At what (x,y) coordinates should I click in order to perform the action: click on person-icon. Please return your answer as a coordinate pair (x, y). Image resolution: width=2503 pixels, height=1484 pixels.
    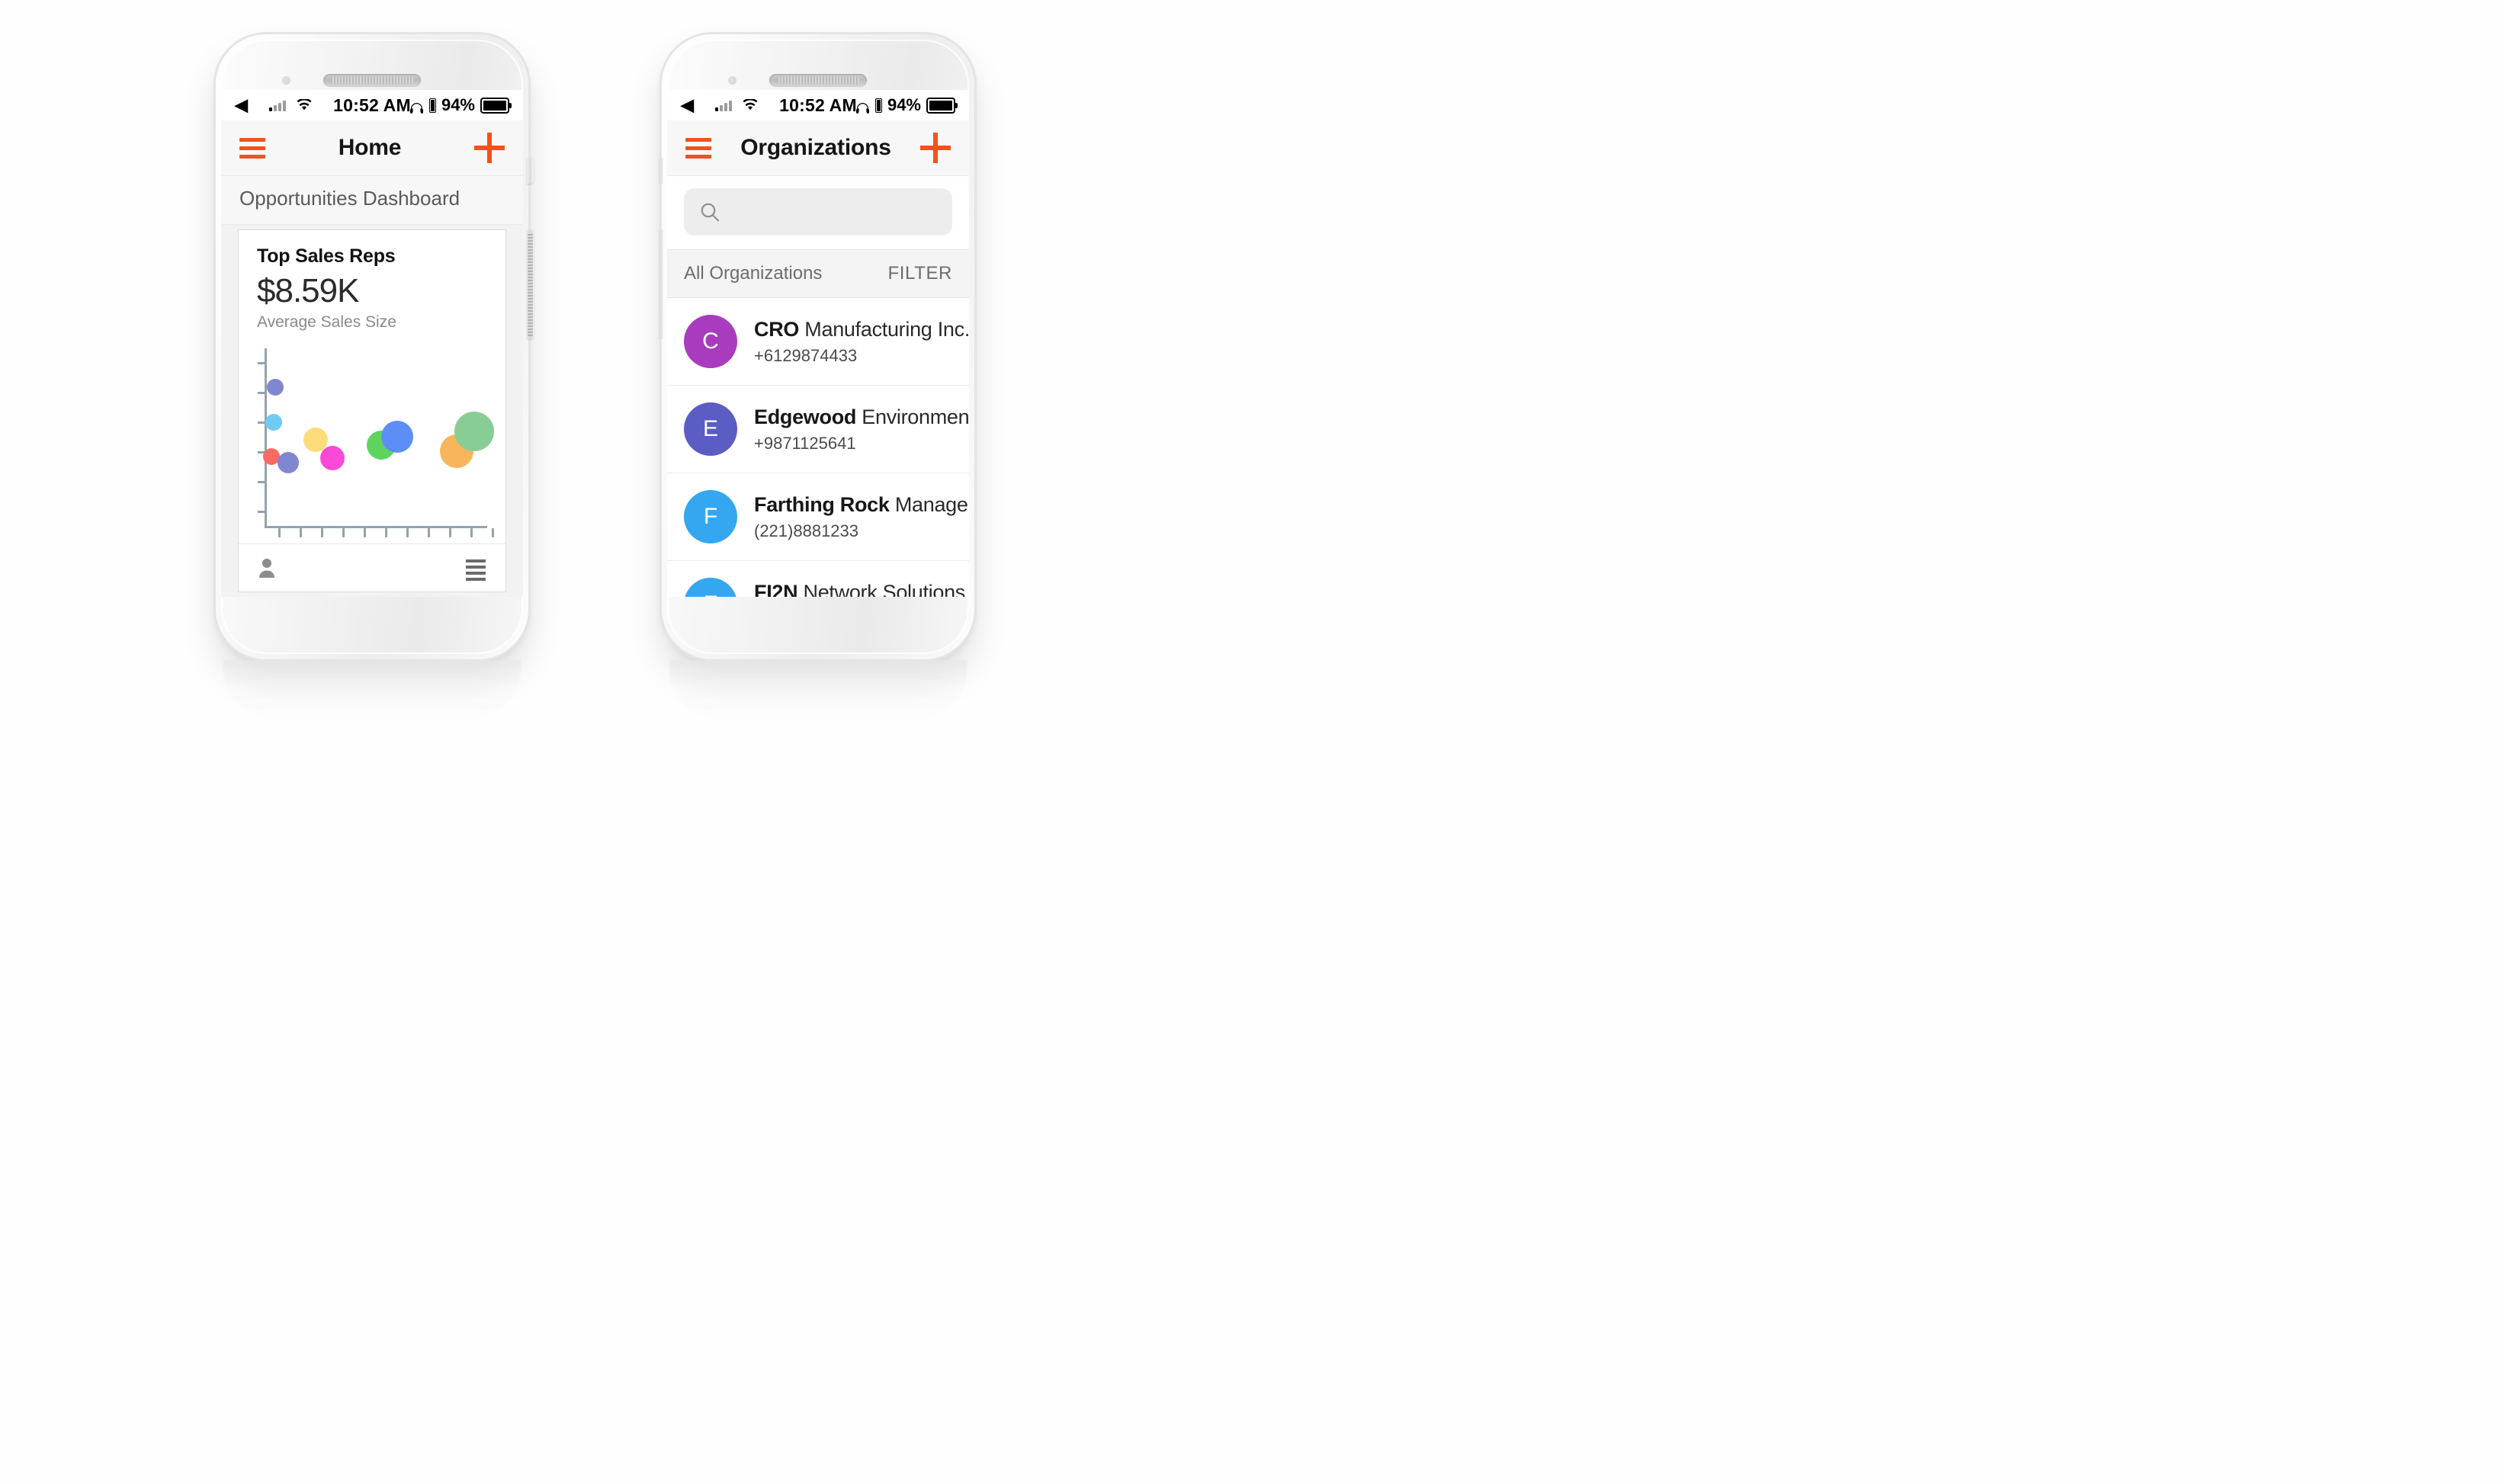
    Looking at the image, I should click on (266, 568).